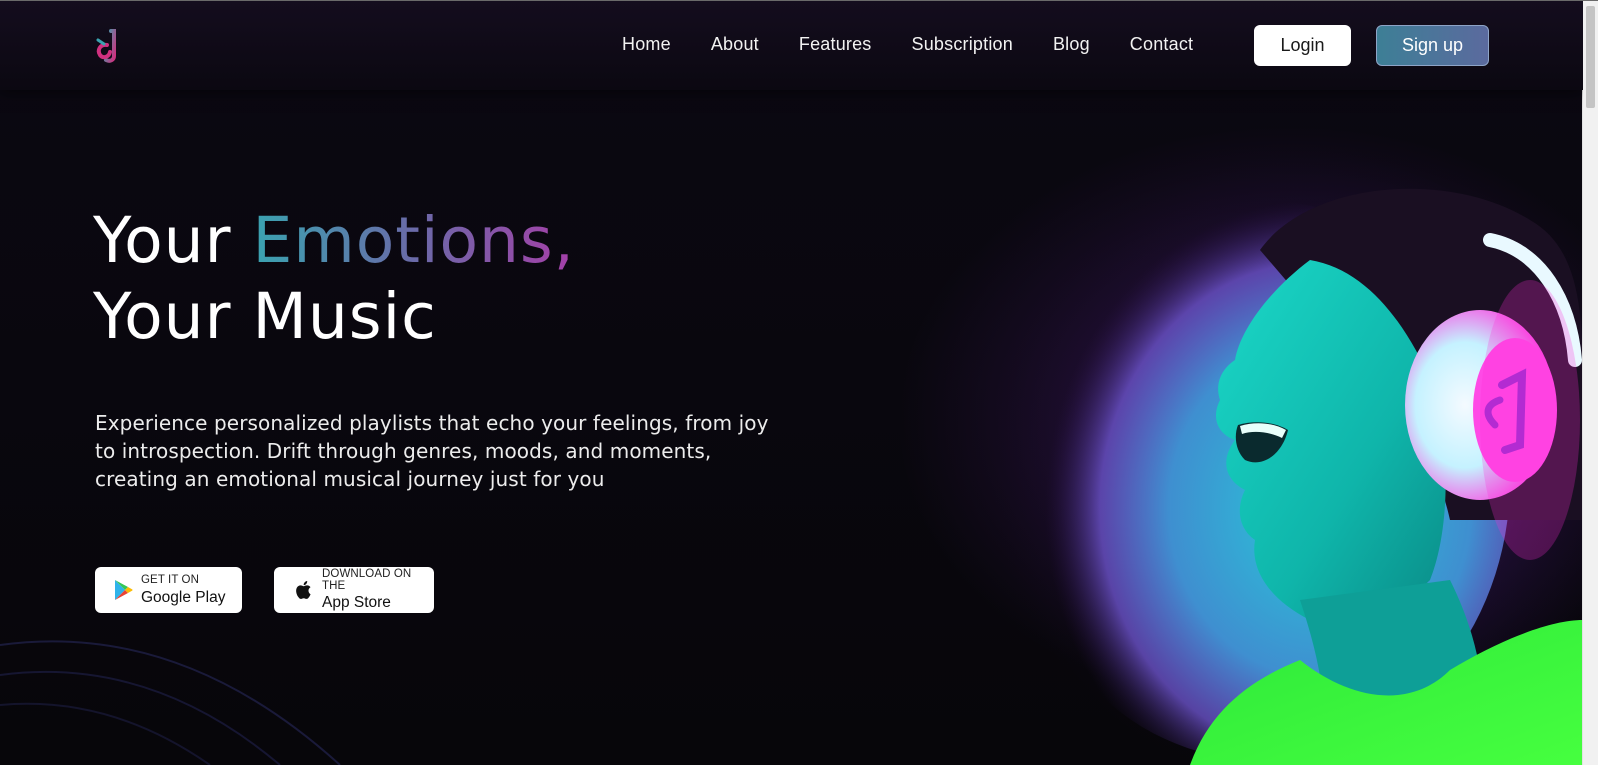 Image resolution: width=1598 pixels, height=765 pixels. I want to click on google-play-button: GET IT ON Google Play, so click(168, 590).